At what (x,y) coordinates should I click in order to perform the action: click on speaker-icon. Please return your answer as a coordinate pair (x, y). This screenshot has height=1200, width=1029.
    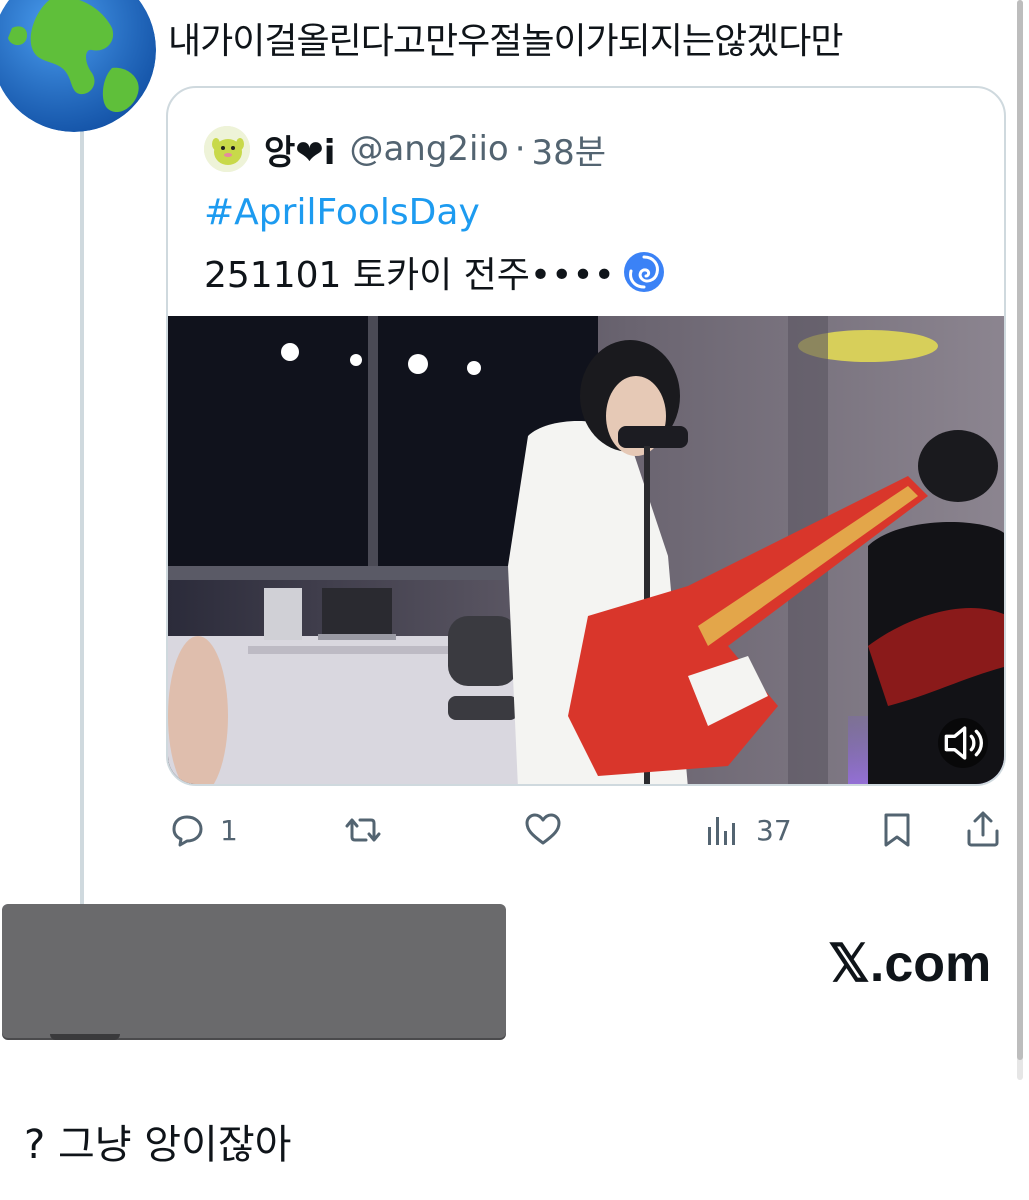
    Looking at the image, I should click on (963, 743).